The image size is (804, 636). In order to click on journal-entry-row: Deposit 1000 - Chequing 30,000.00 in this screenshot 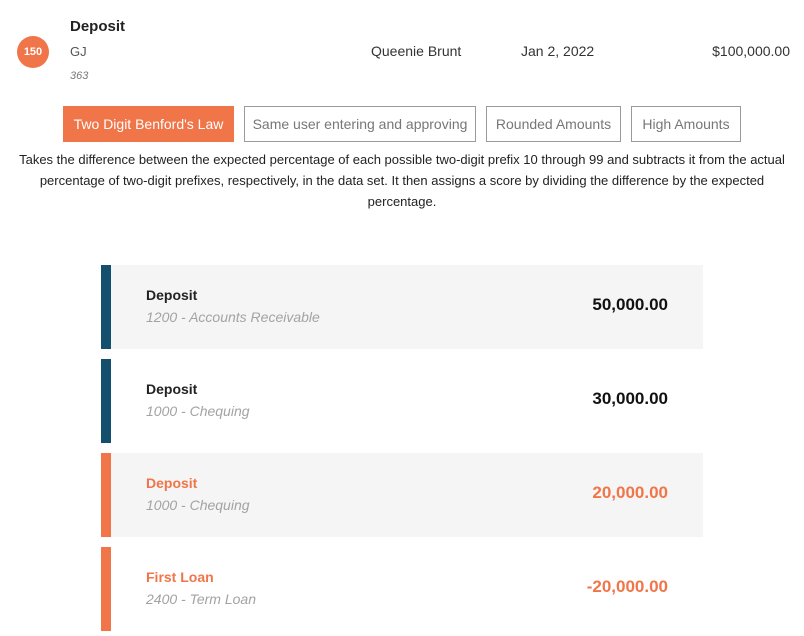, I will do `click(402, 401)`.